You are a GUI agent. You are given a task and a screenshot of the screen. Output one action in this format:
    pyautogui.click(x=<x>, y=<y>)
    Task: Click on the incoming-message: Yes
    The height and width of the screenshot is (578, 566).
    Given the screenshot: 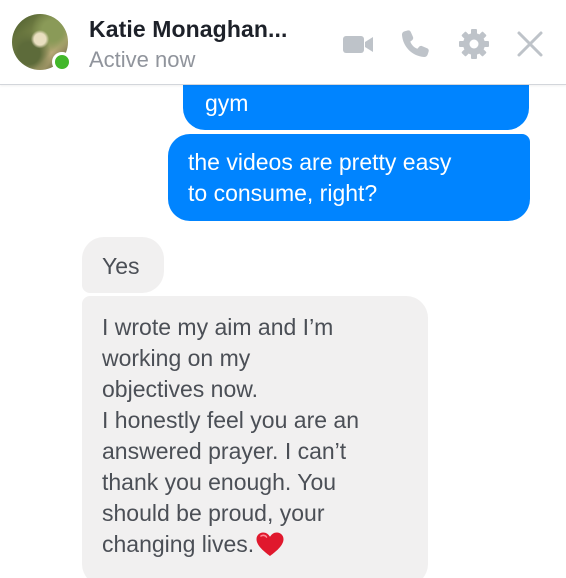 What is the action you would take?
    pyautogui.click(x=123, y=265)
    